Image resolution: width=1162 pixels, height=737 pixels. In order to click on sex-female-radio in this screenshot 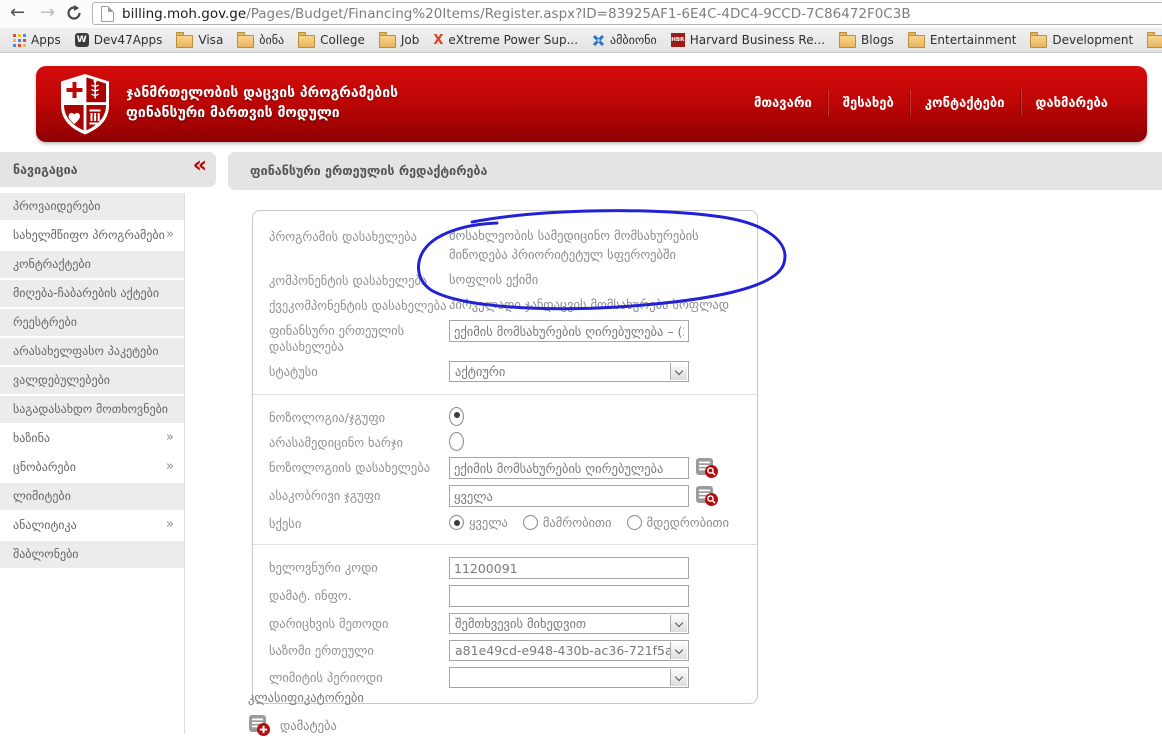, I will do `click(634, 522)`.